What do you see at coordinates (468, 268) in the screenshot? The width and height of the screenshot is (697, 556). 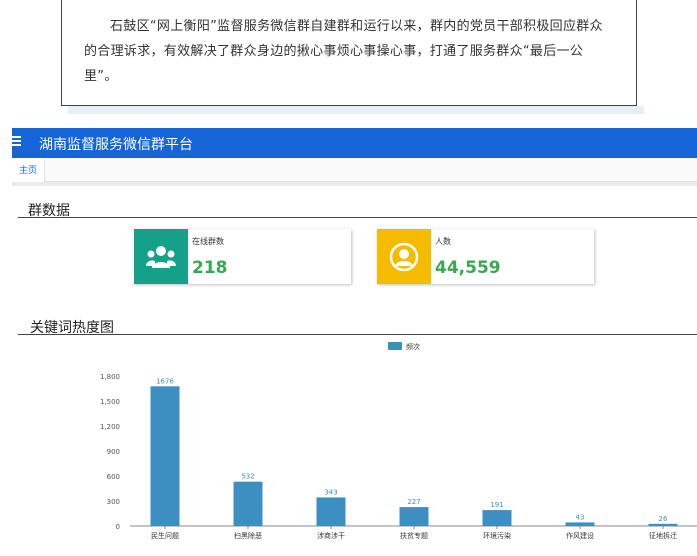 I see `people-value: 44,559` at bounding box center [468, 268].